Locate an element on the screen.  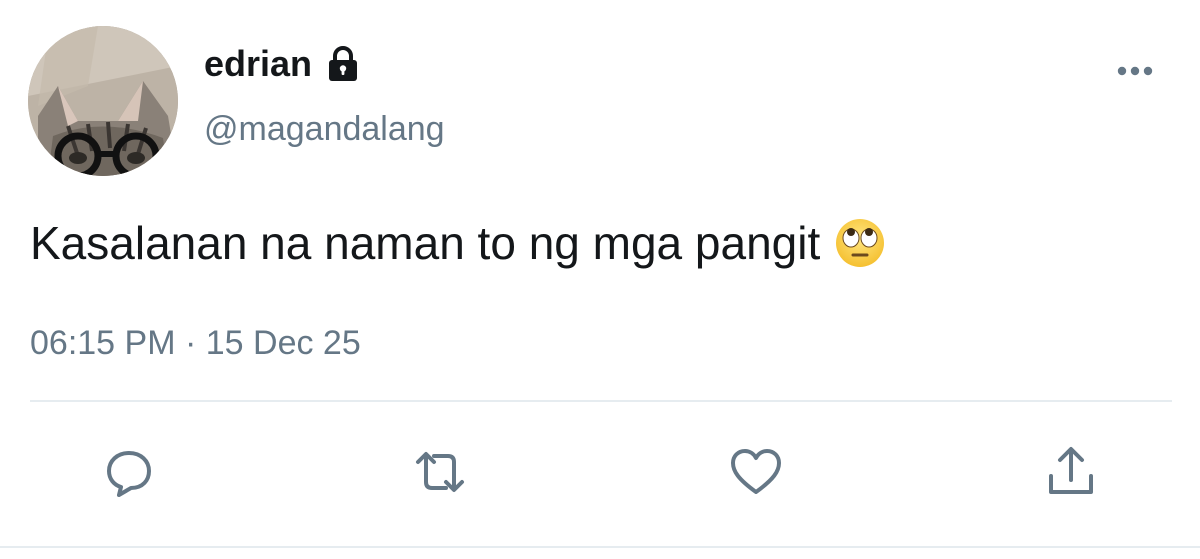
retweet-icon is located at coordinates (440, 472).